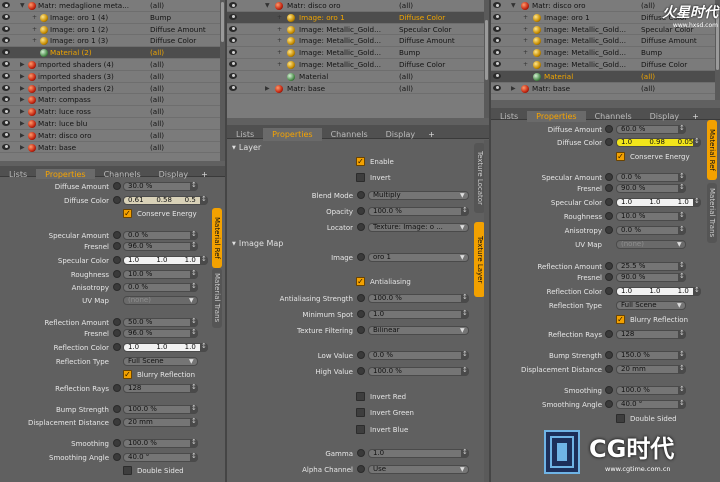  Describe the element at coordinates (465, 453) in the screenshot. I see `gamma-stepper-icon` at that location.